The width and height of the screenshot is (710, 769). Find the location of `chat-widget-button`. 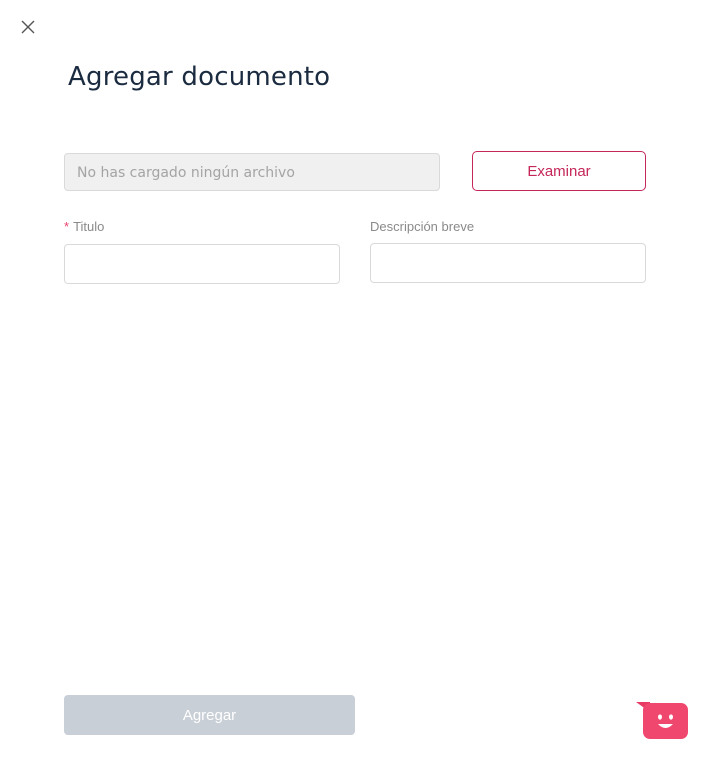

chat-widget-button is located at coordinates (663, 722).